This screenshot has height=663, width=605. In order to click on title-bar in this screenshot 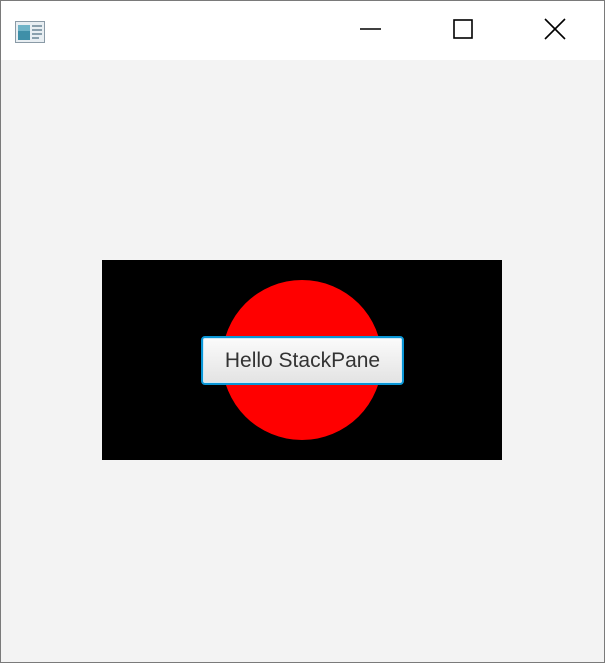, I will do `click(302, 30)`.